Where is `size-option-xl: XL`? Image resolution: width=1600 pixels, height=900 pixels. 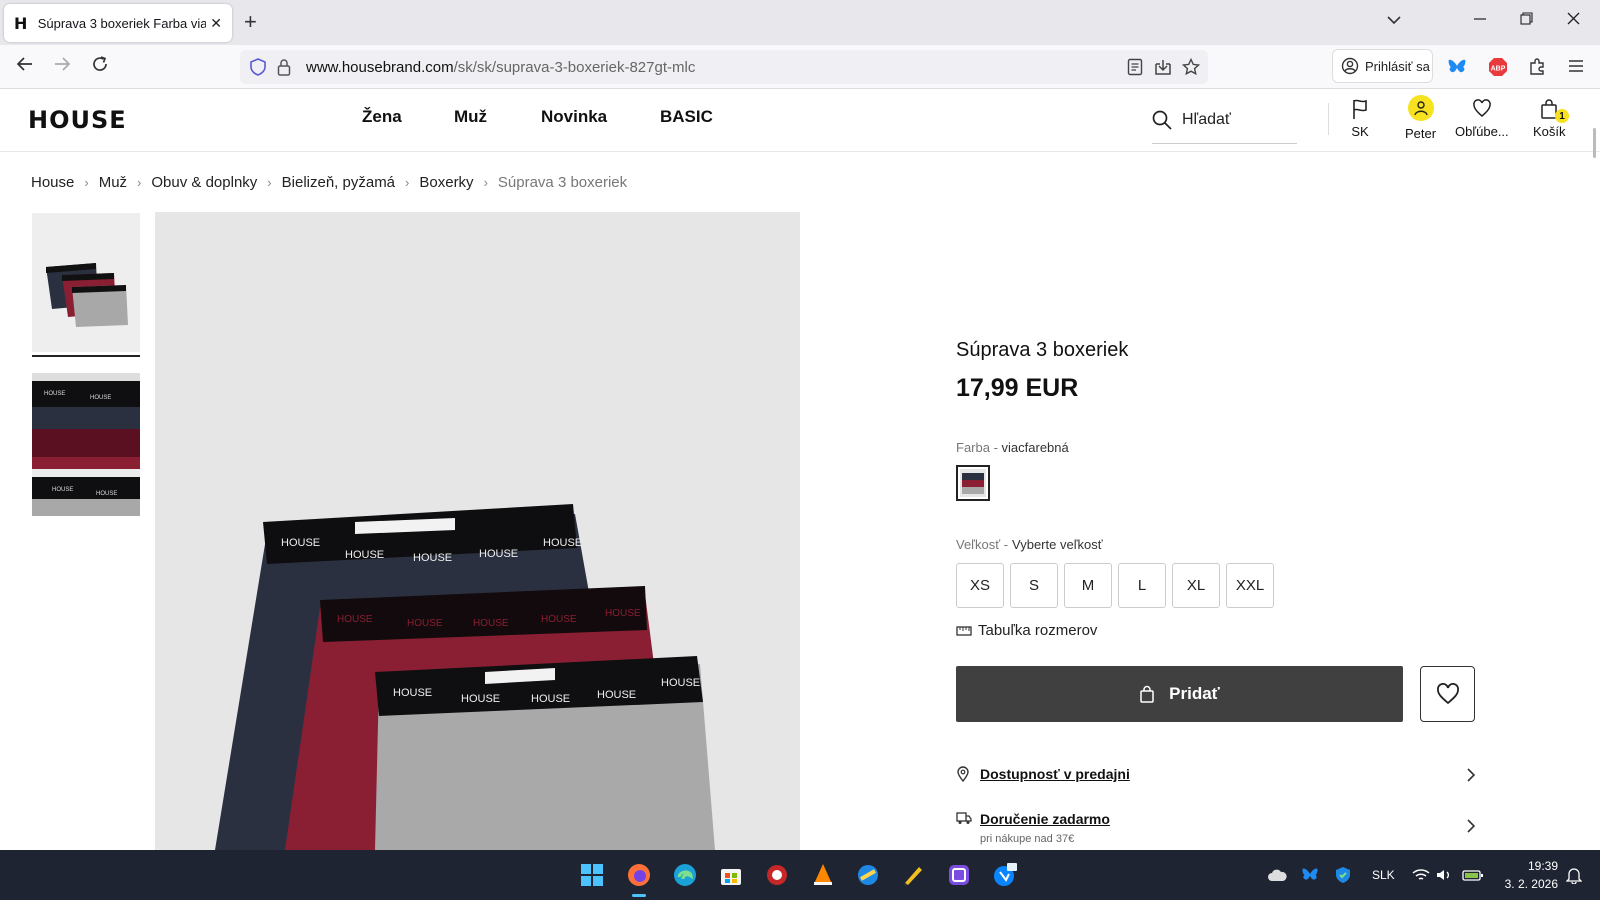
size-option-xl: XL is located at coordinates (1196, 585).